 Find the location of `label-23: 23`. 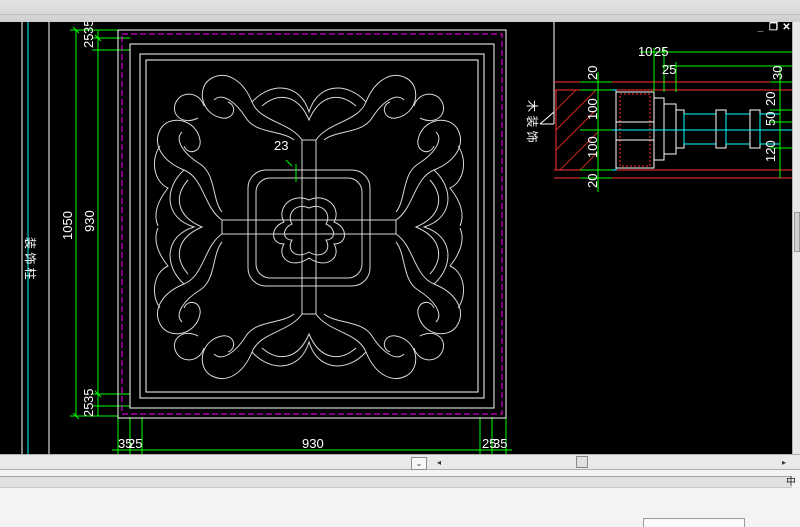

label-23: 23 is located at coordinates (281, 145).